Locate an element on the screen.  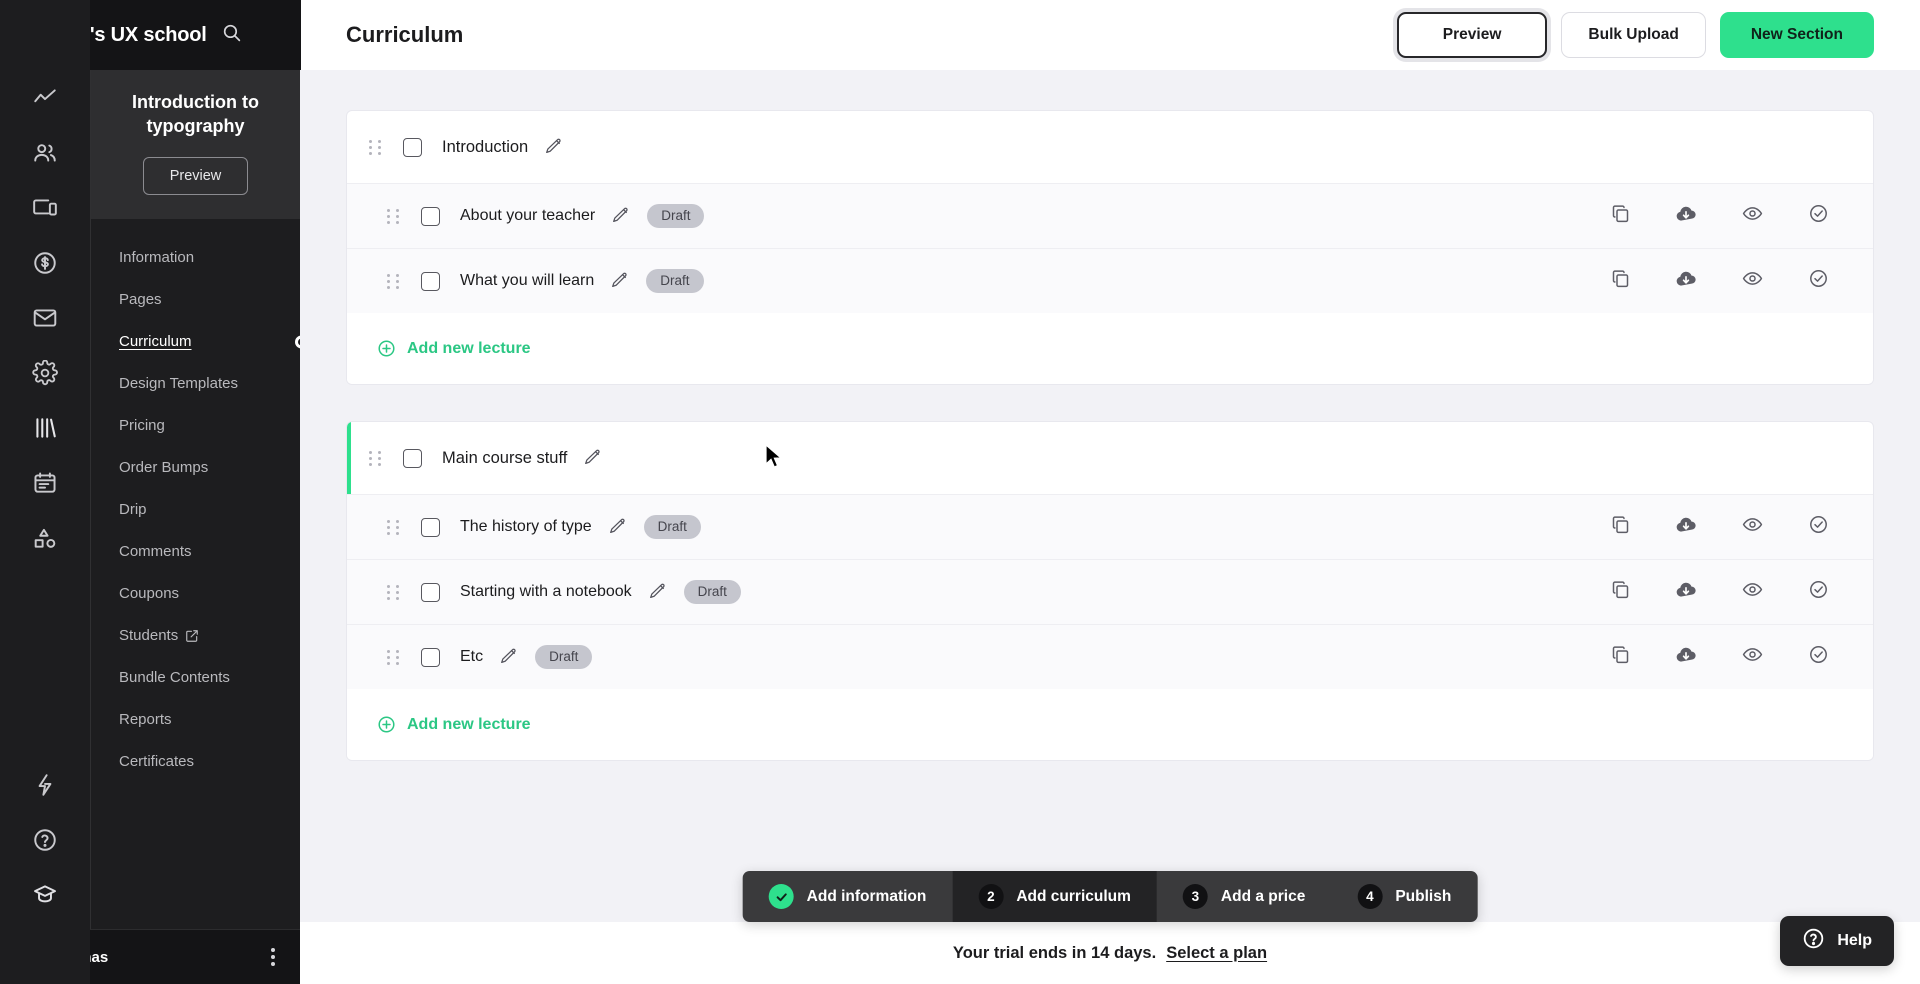
rail-item-analytics is located at coordinates (45, 97).